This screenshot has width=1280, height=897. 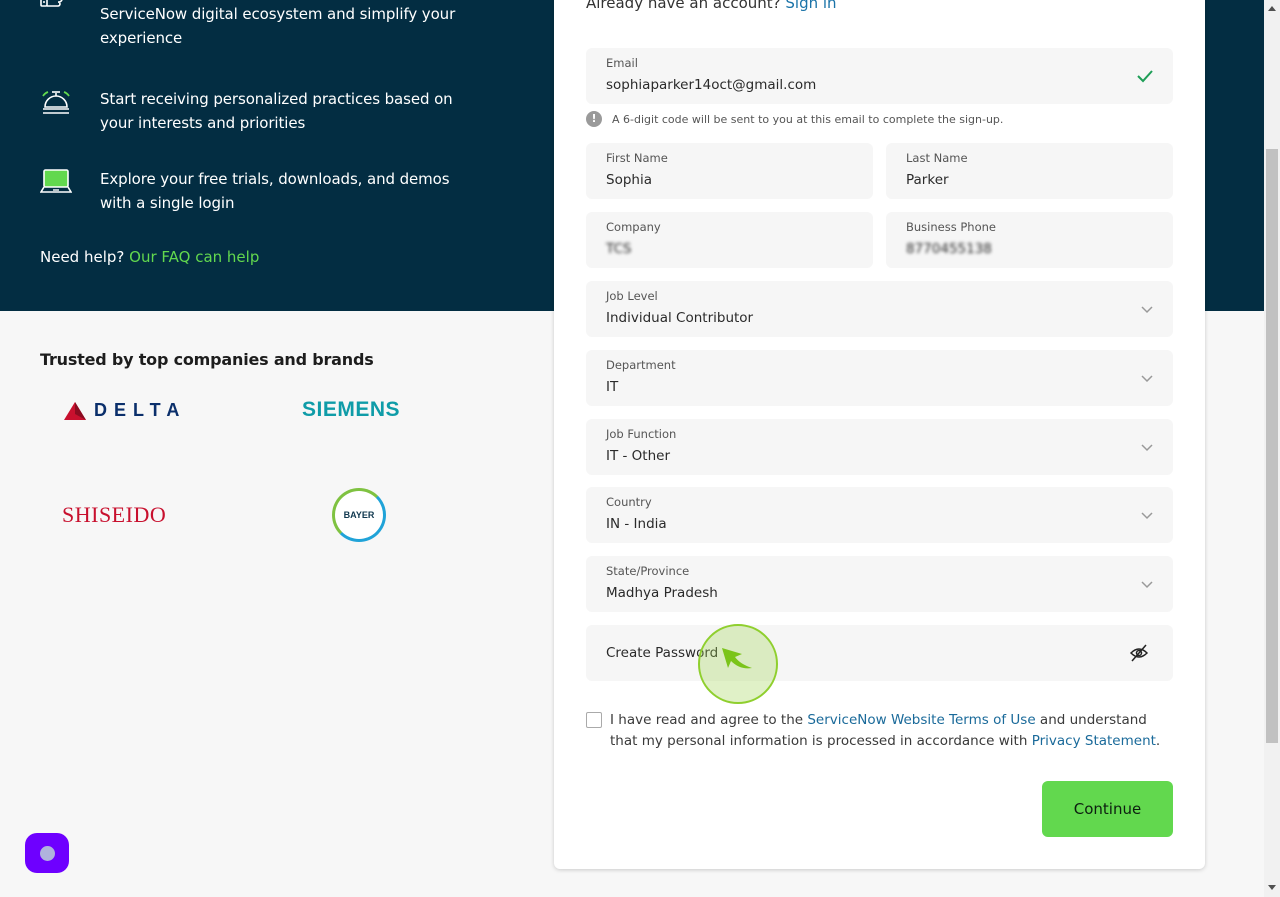 What do you see at coordinates (594, 119) in the screenshot?
I see `info-icon: !` at bounding box center [594, 119].